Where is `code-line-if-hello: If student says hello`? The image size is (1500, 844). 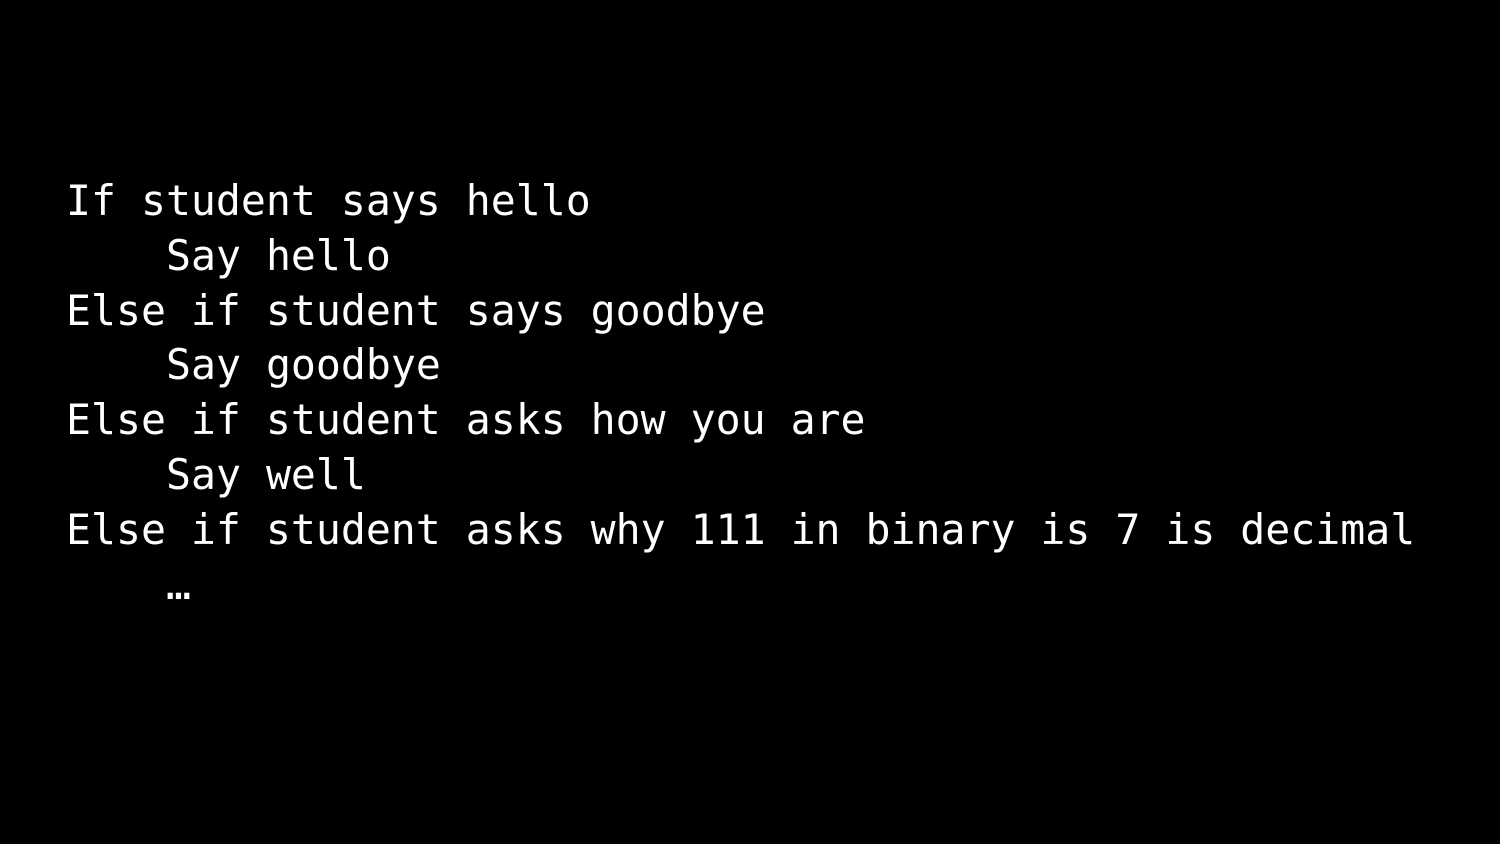 code-line-if-hello: If student says hello is located at coordinates (328, 200).